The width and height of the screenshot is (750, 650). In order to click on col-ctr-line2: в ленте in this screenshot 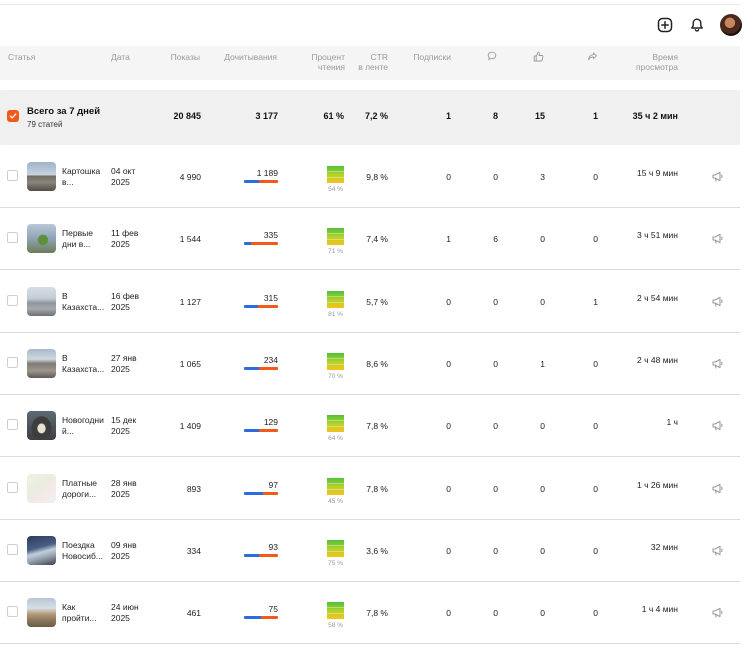, I will do `click(373, 67)`.